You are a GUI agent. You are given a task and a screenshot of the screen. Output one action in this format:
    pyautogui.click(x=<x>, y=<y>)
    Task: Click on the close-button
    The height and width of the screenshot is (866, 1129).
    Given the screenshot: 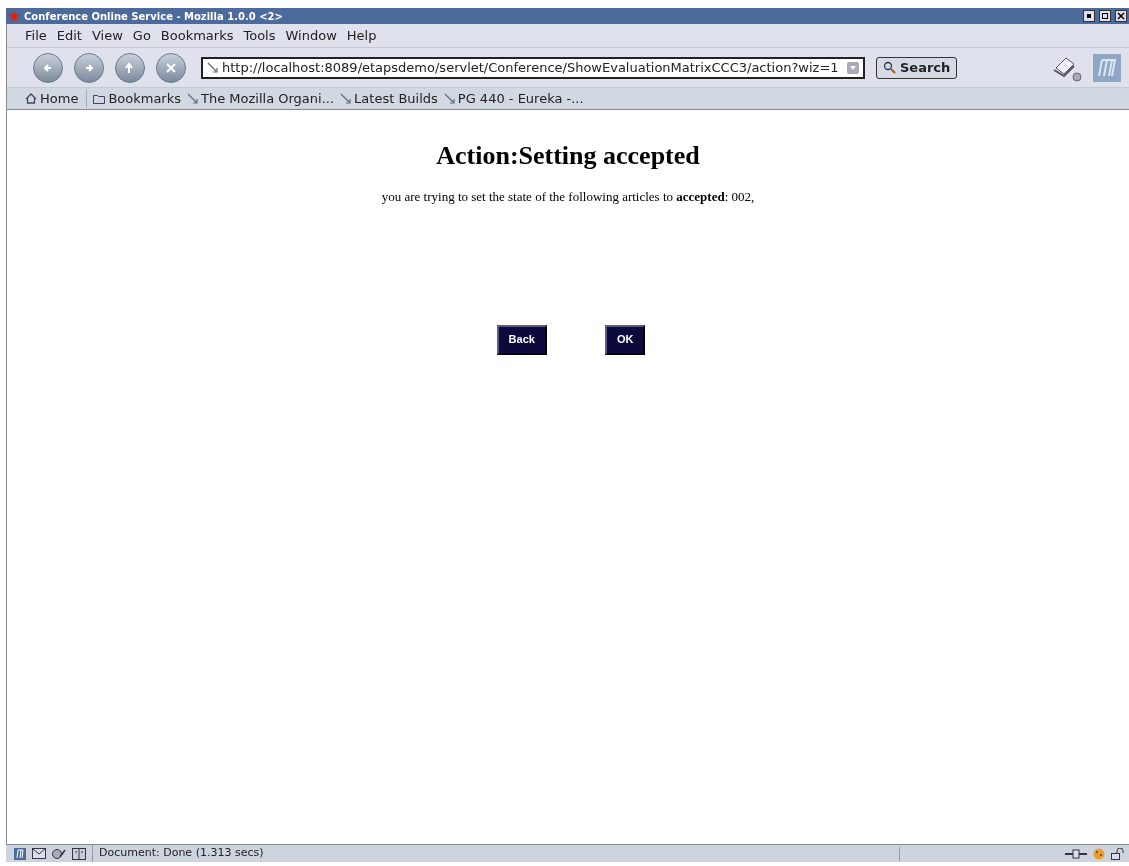 What is the action you would take?
    pyautogui.click(x=1121, y=16)
    